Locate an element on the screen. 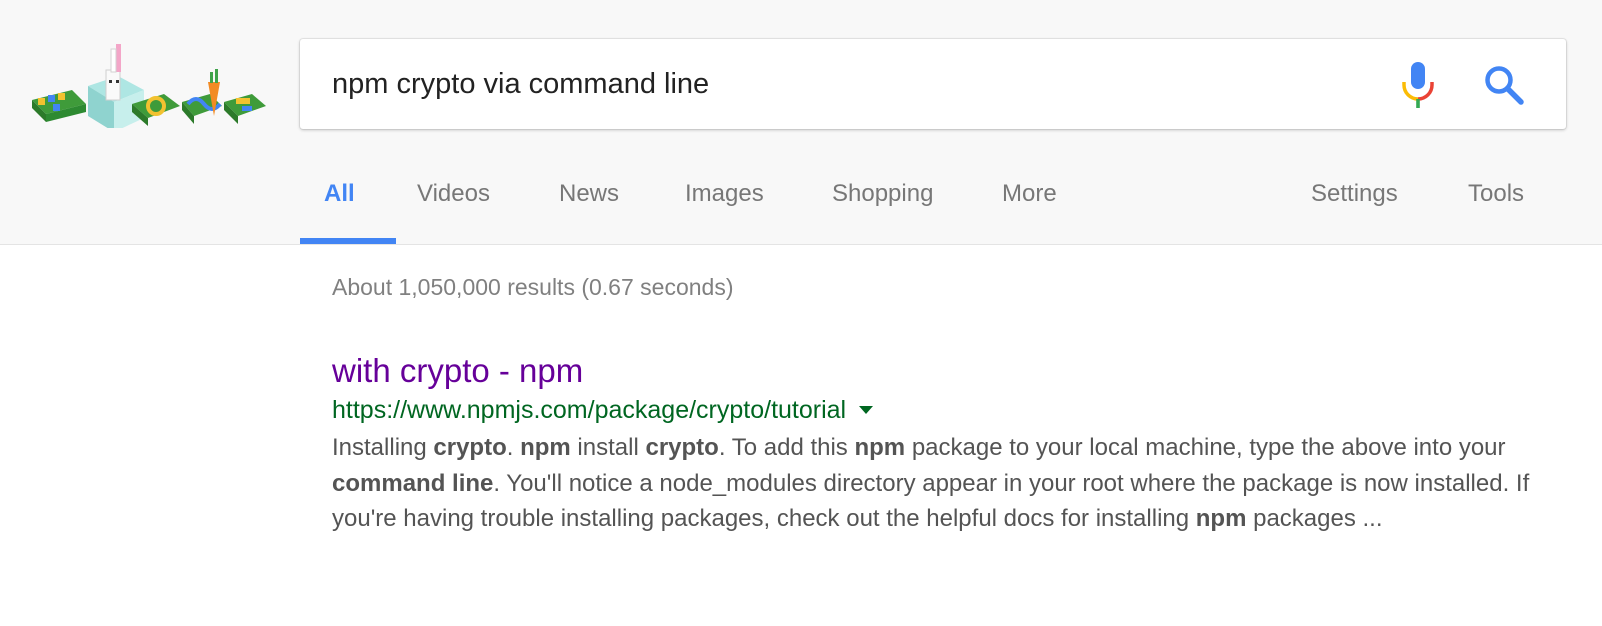 Image resolution: width=1602 pixels, height=626 pixels. result-stats: About 1,050,000 results (0.67 seconds) is located at coordinates (533, 287).